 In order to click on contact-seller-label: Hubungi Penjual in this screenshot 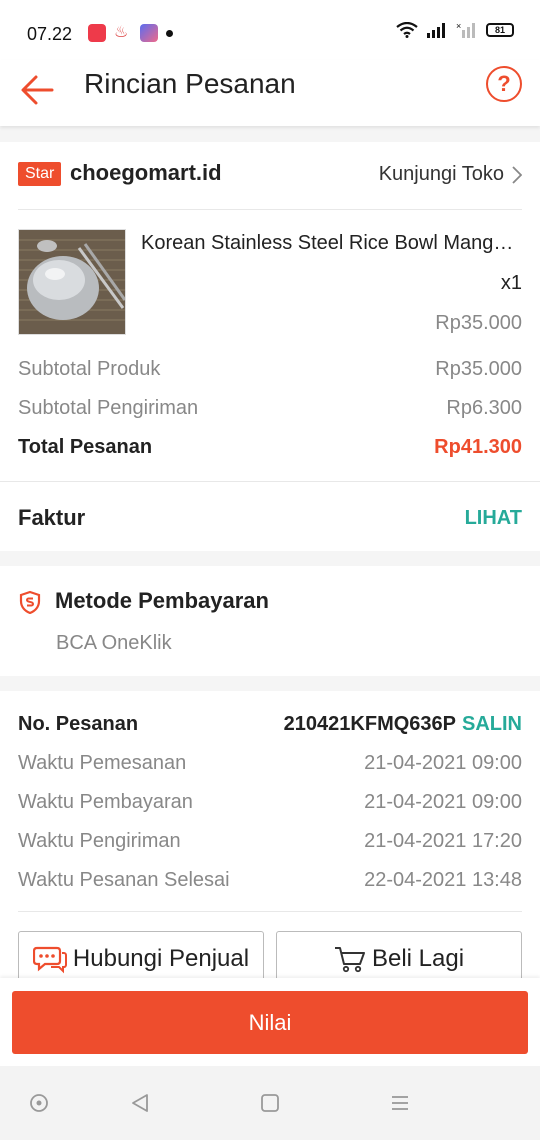, I will do `click(161, 958)`.